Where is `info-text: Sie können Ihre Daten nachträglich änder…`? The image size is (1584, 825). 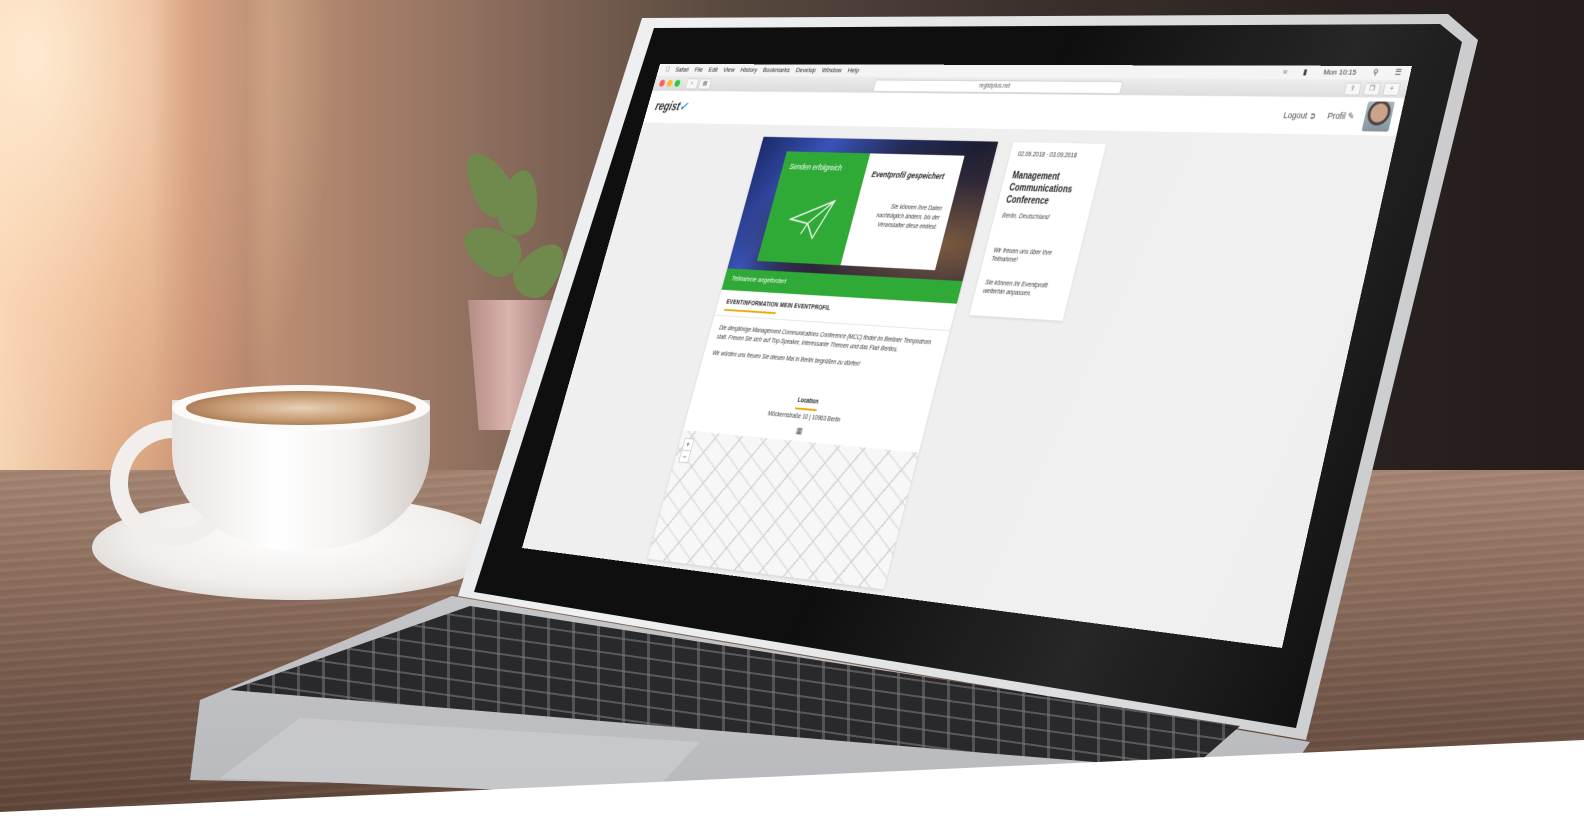 info-text: Sie können Ihre Daten nachträglich änder… is located at coordinates (909, 217).